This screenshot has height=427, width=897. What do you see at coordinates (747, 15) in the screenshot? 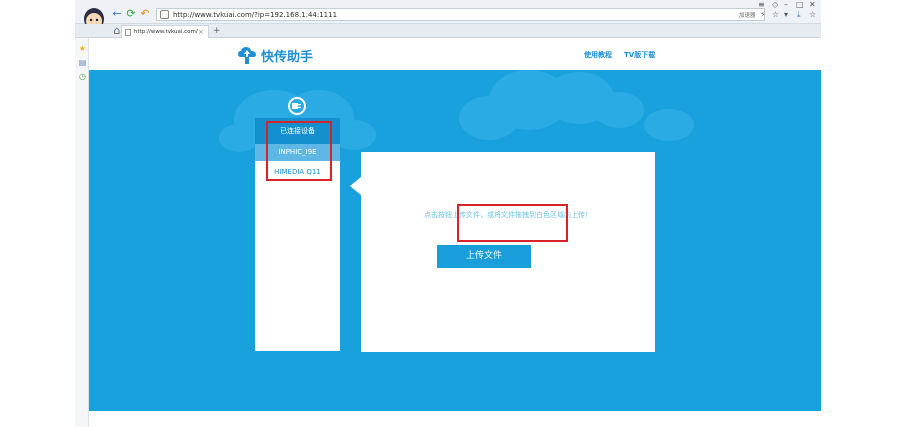
I see `accelerator-label: 加速器` at bounding box center [747, 15].